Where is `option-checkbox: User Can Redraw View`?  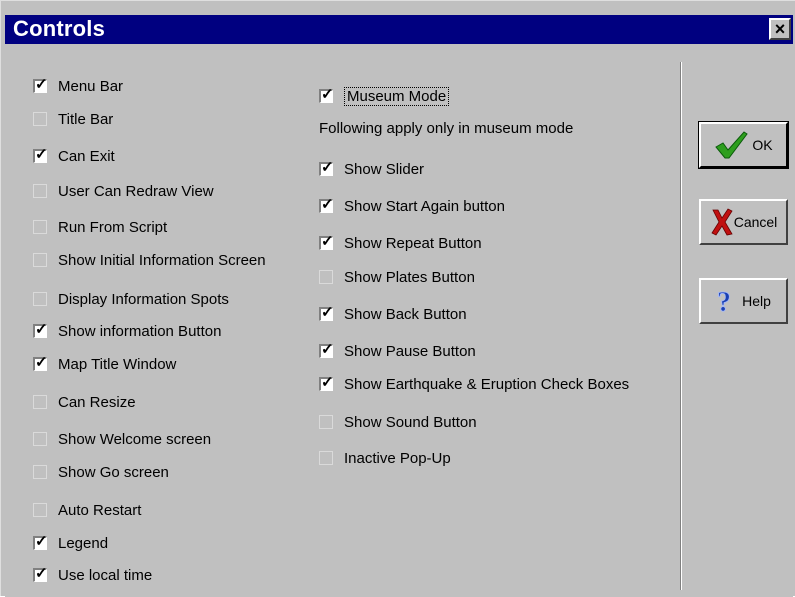
option-checkbox: User Can Redraw View is located at coordinates (123, 191).